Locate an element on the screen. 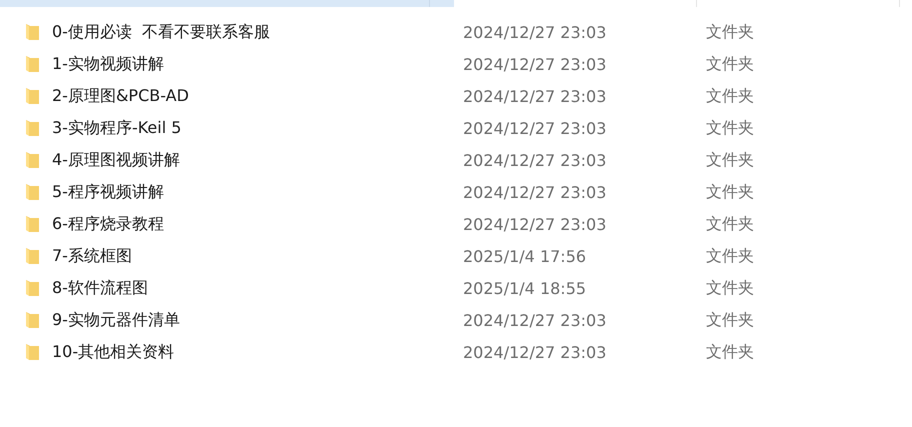 Image resolution: width=912 pixels, height=427 pixels. file-name: 7-系统框图 is located at coordinates (257, 256).